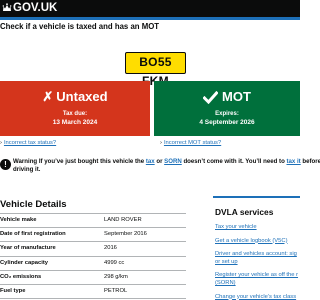 The height and width of the screenshot is (300, 320). What do you see at coordinates (75, 114) in the screenshot?
I see `tax-due-label: Tax due:` at bounding box center [75, 114].